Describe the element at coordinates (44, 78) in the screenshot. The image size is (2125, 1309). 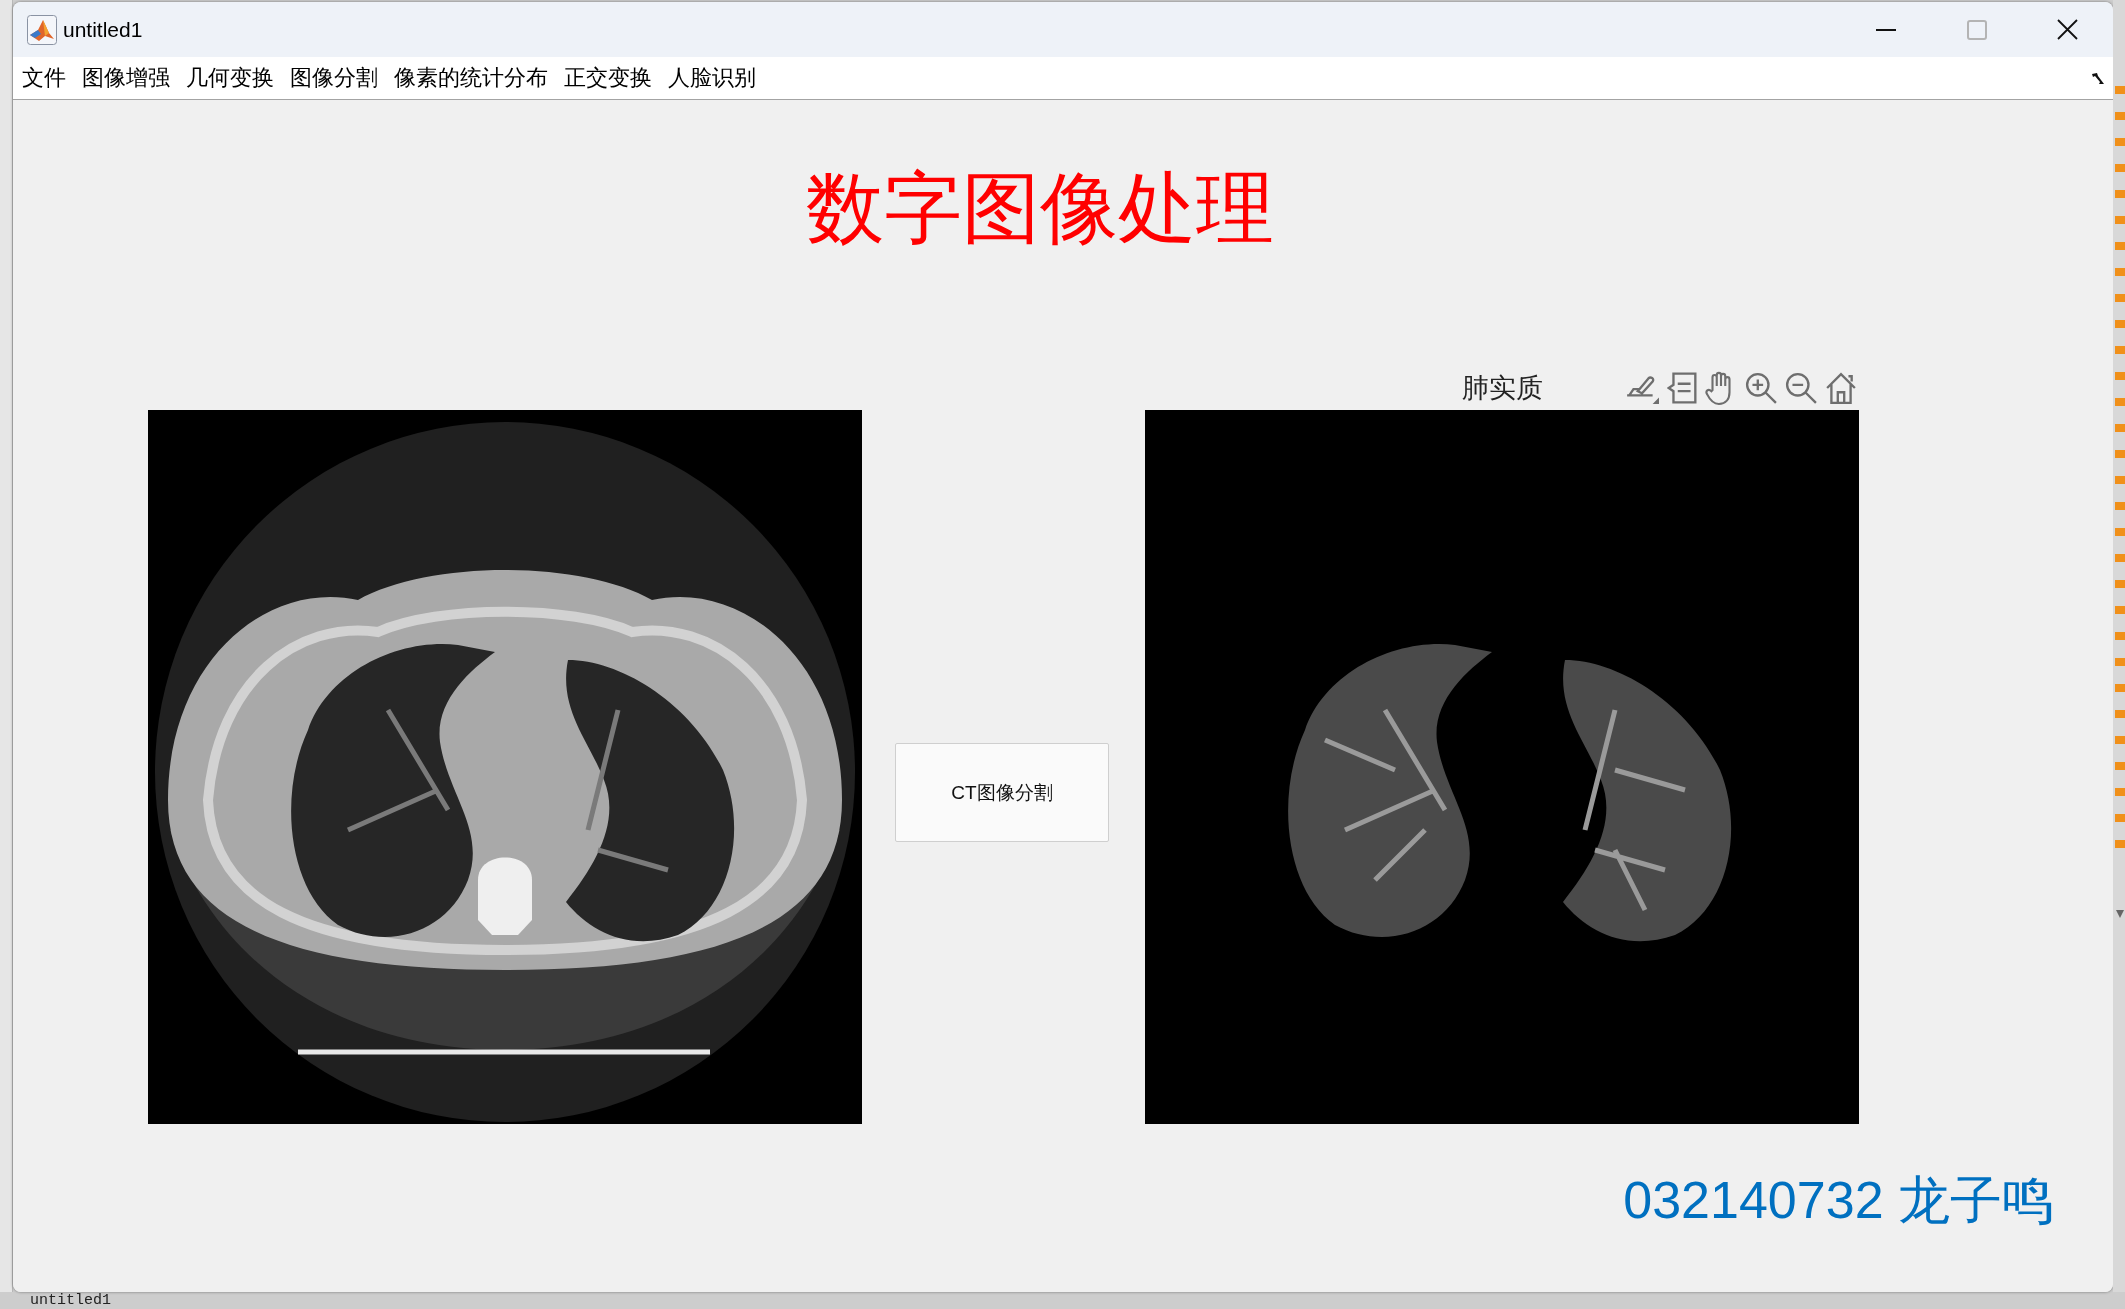
I see `menu-item: 文件` at that location.